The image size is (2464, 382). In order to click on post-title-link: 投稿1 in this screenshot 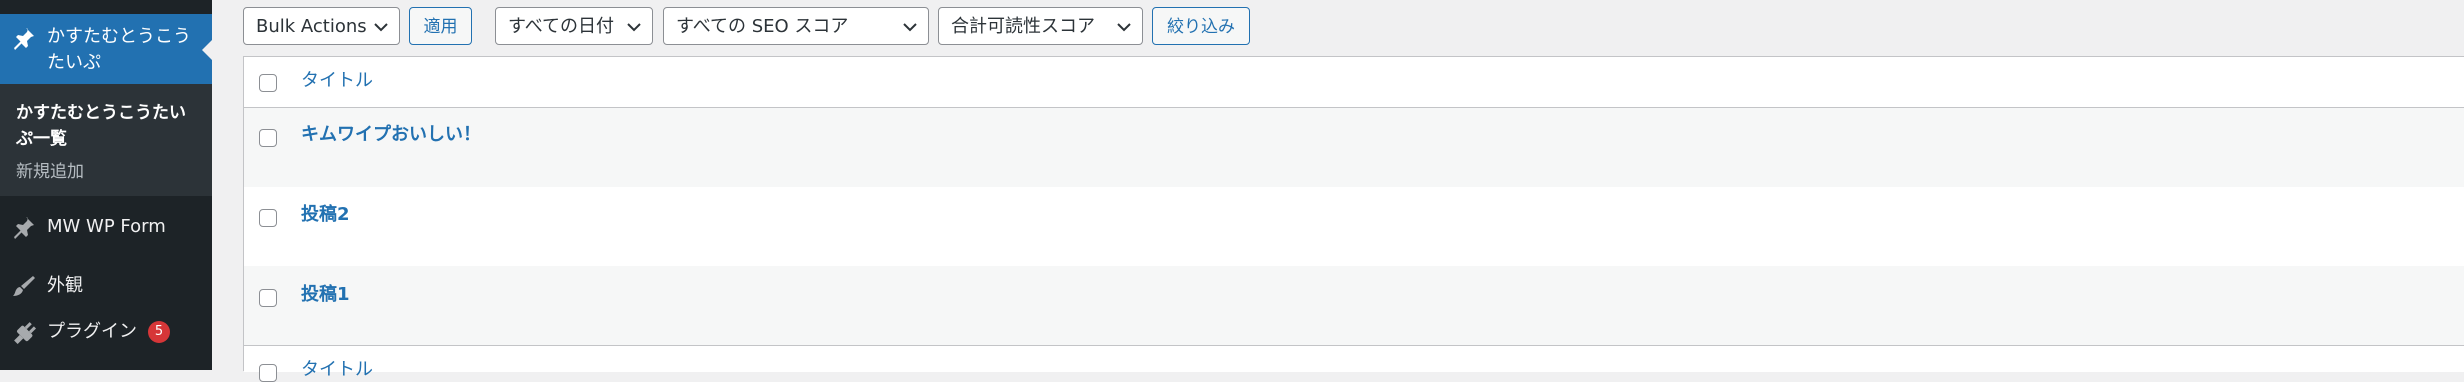, I will do `click(325, 295)`.